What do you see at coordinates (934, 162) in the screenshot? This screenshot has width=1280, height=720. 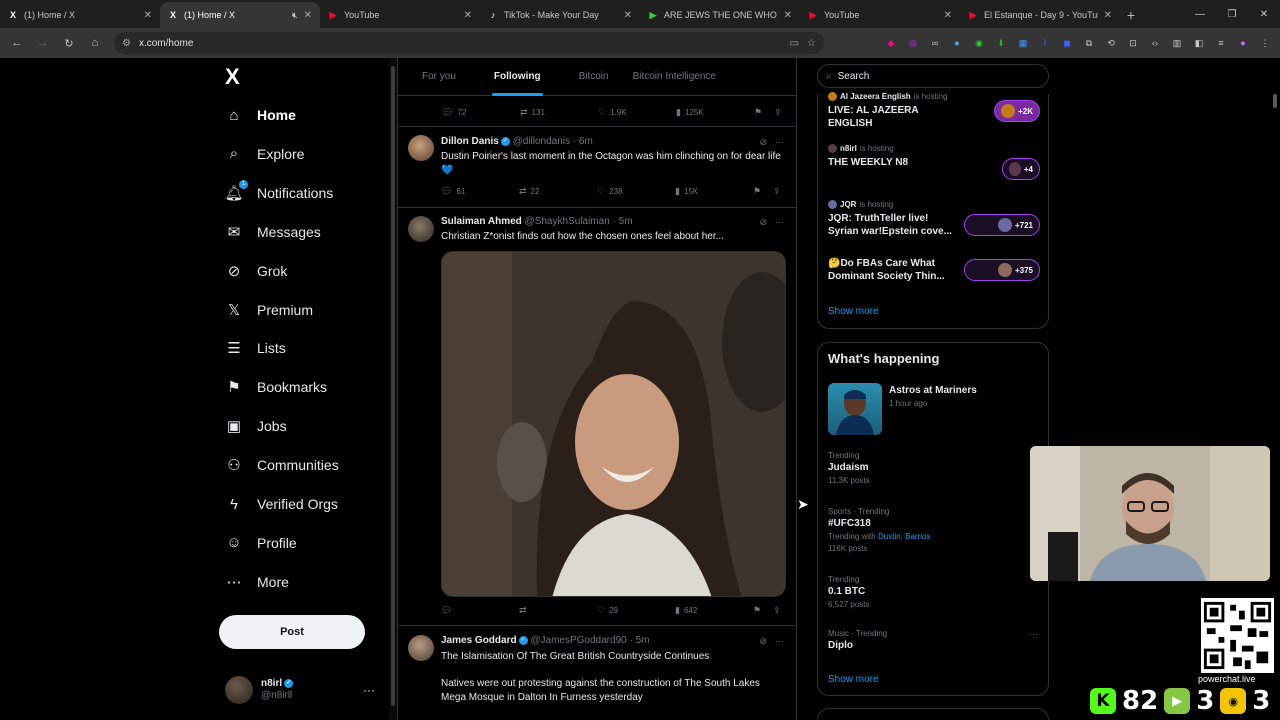 I see `space-item: n8irl is hosting THE WEEKLY N8 +4` at bounding box center [934, 162].